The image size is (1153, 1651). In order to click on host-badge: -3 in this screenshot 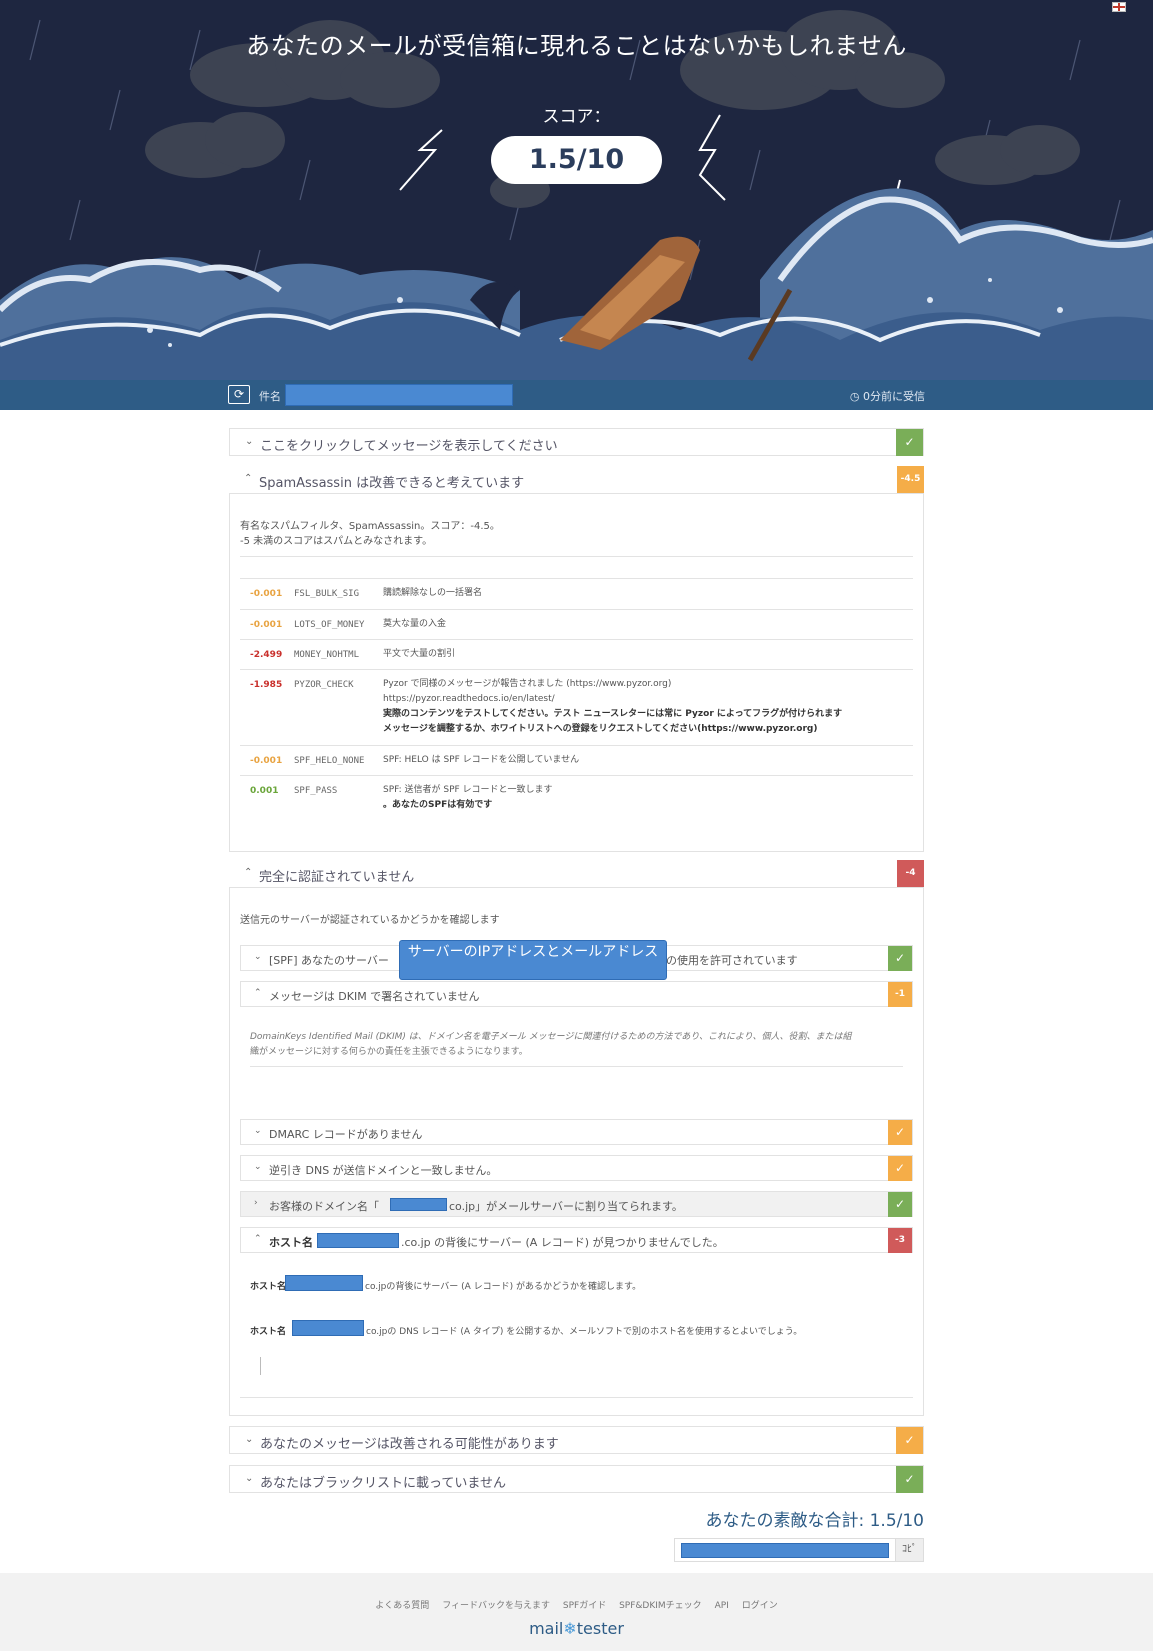, I will do `click(900, 1240)`.